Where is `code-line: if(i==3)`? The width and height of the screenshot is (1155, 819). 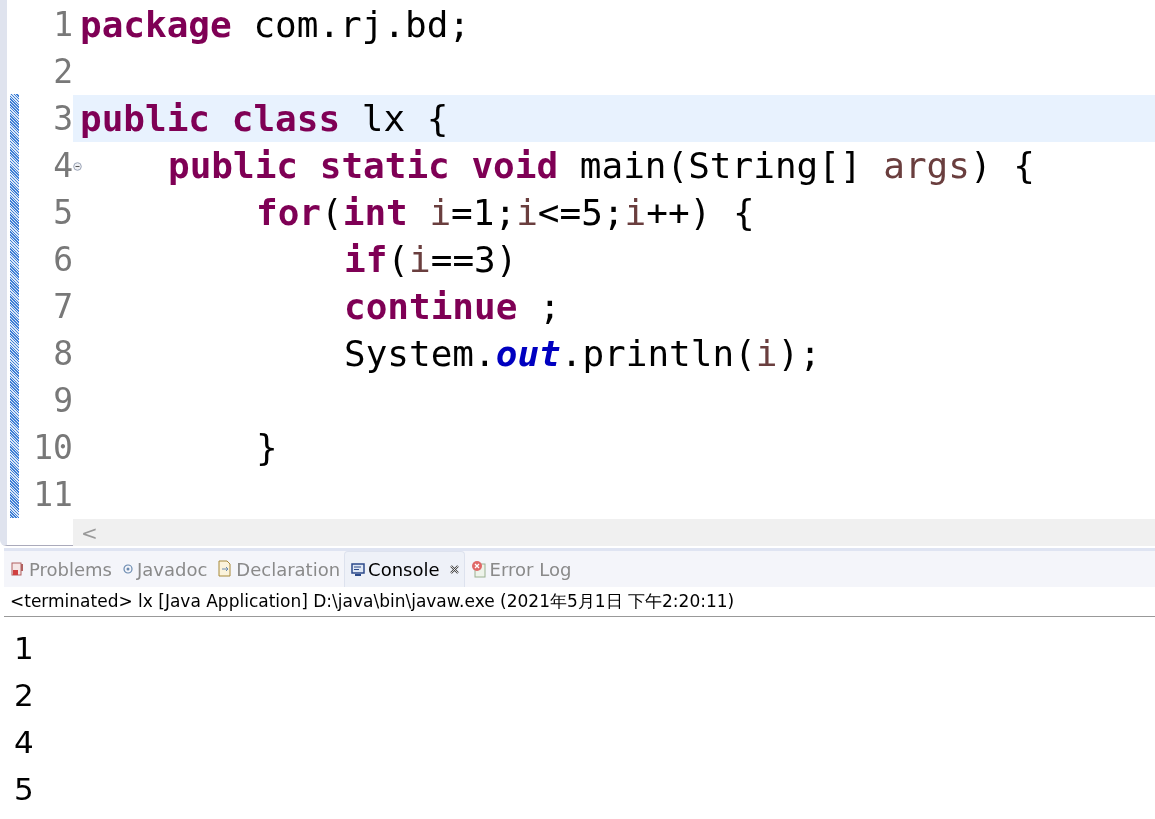 code-line: if(i==3) is located at coordinates (431, 259).